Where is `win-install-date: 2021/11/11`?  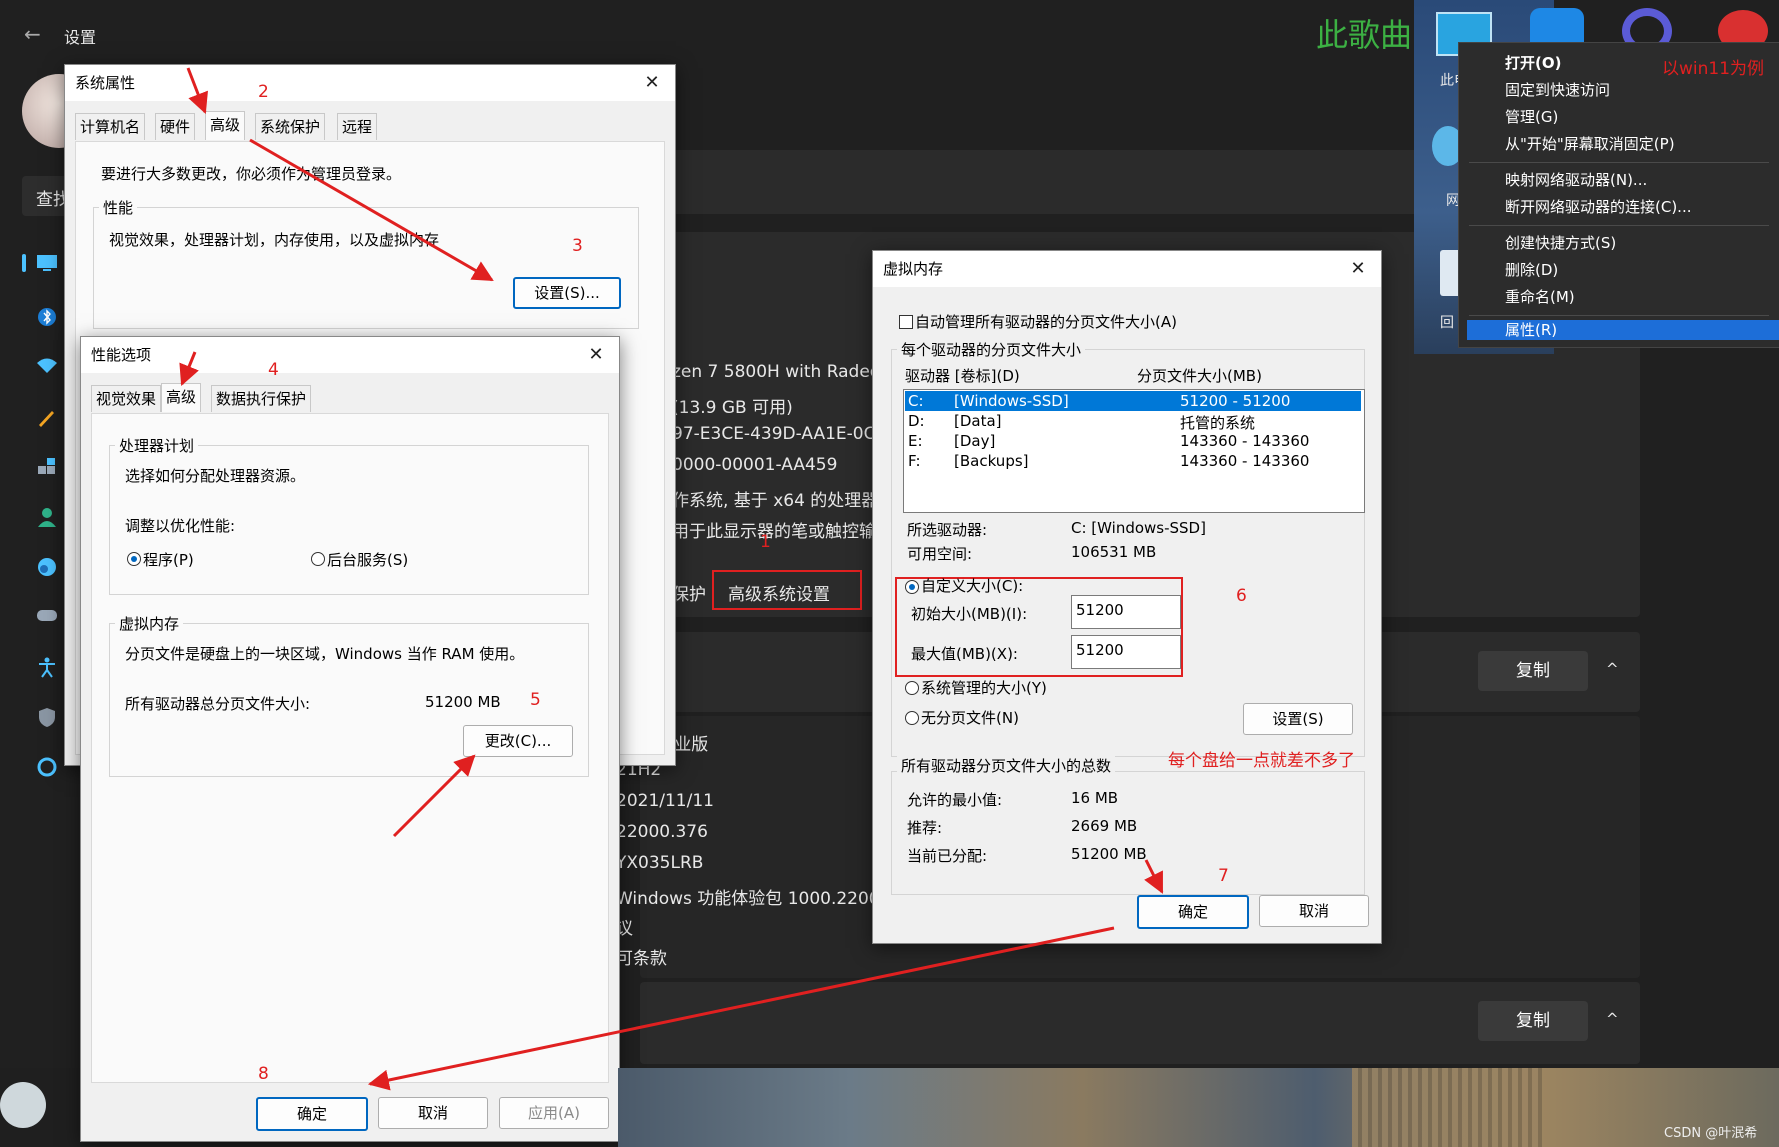 win-install-date: 2021/11/11 is located at coordinates (665, 801).